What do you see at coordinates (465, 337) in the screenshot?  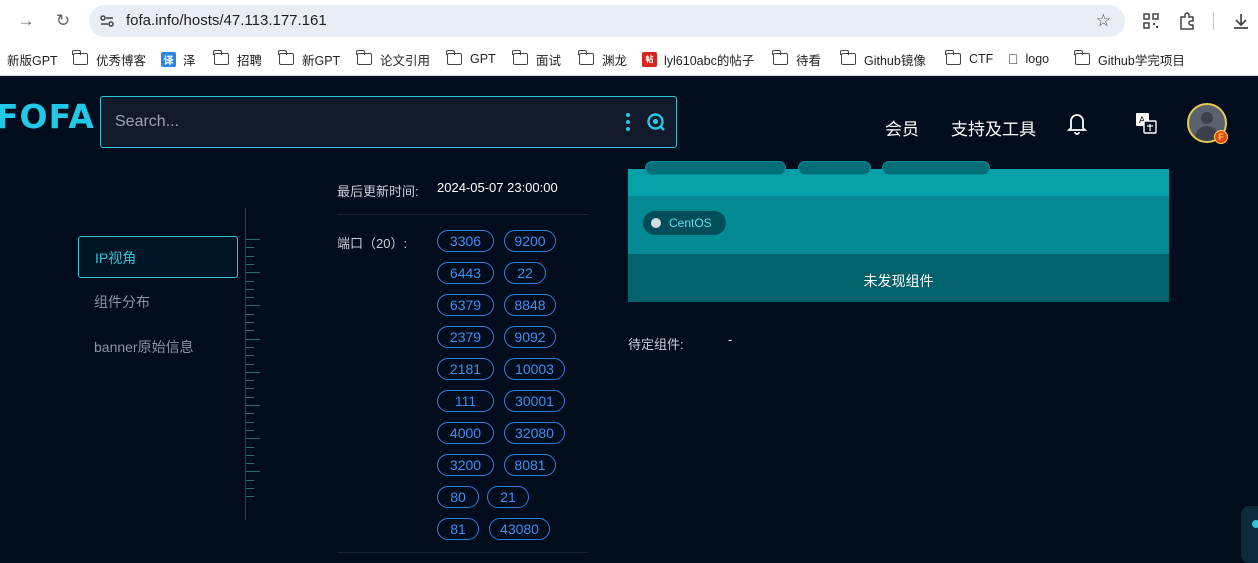 I see `port-tag: 2379` at bounding box center [465, 337].